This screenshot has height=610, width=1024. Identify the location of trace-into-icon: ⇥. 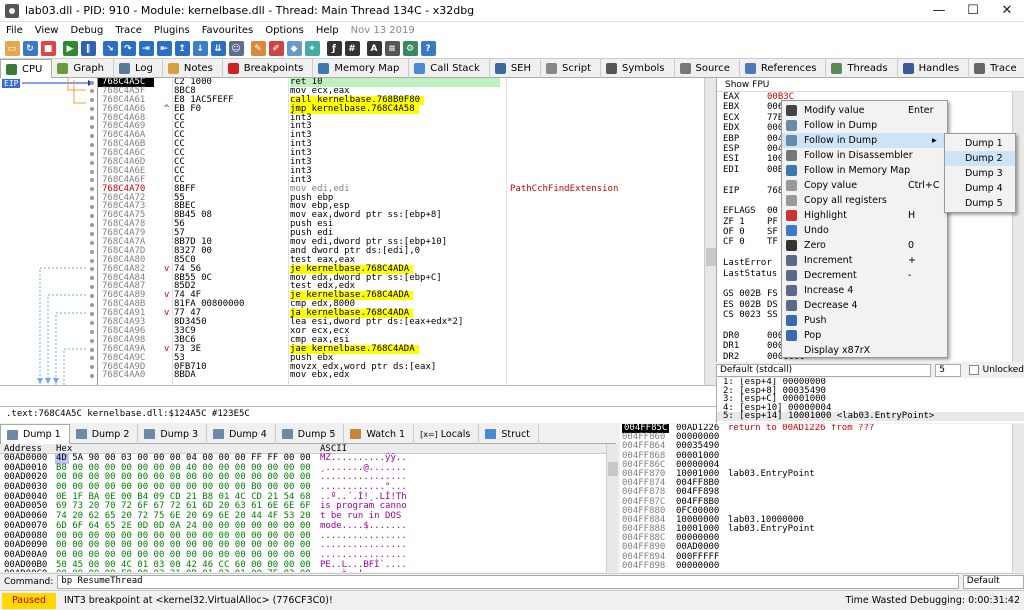
(146, 48).